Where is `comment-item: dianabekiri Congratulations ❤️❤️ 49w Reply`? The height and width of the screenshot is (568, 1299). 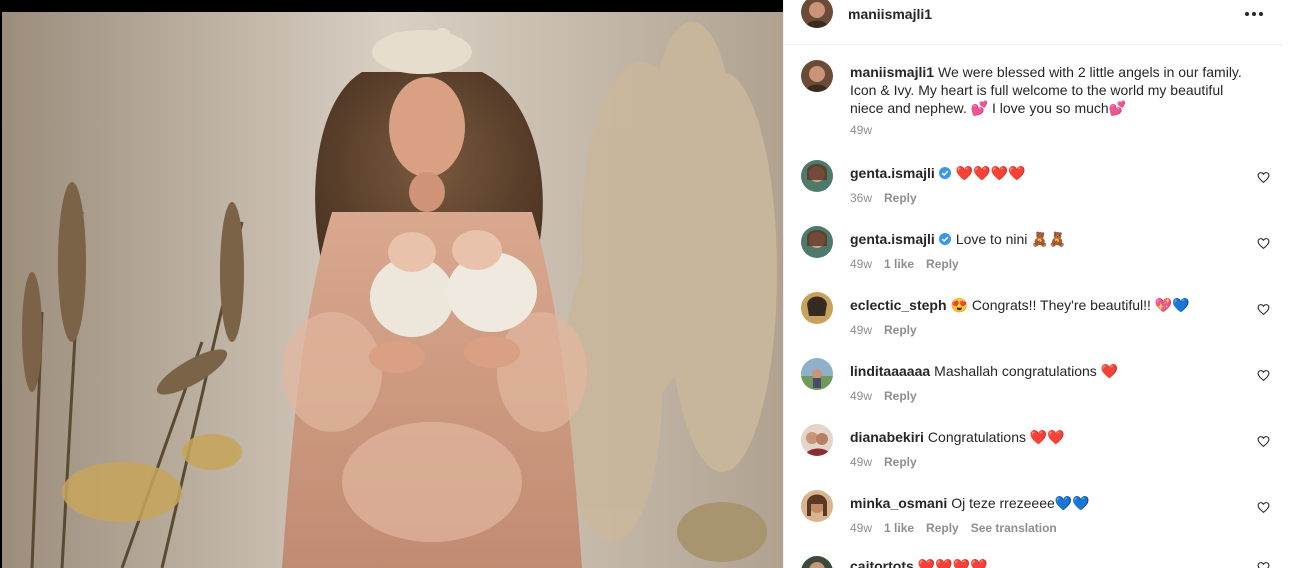 comment-item: dianabekiri Congratulations ❤️❤️ 49w Reply is located at coordinates (1034, 451).